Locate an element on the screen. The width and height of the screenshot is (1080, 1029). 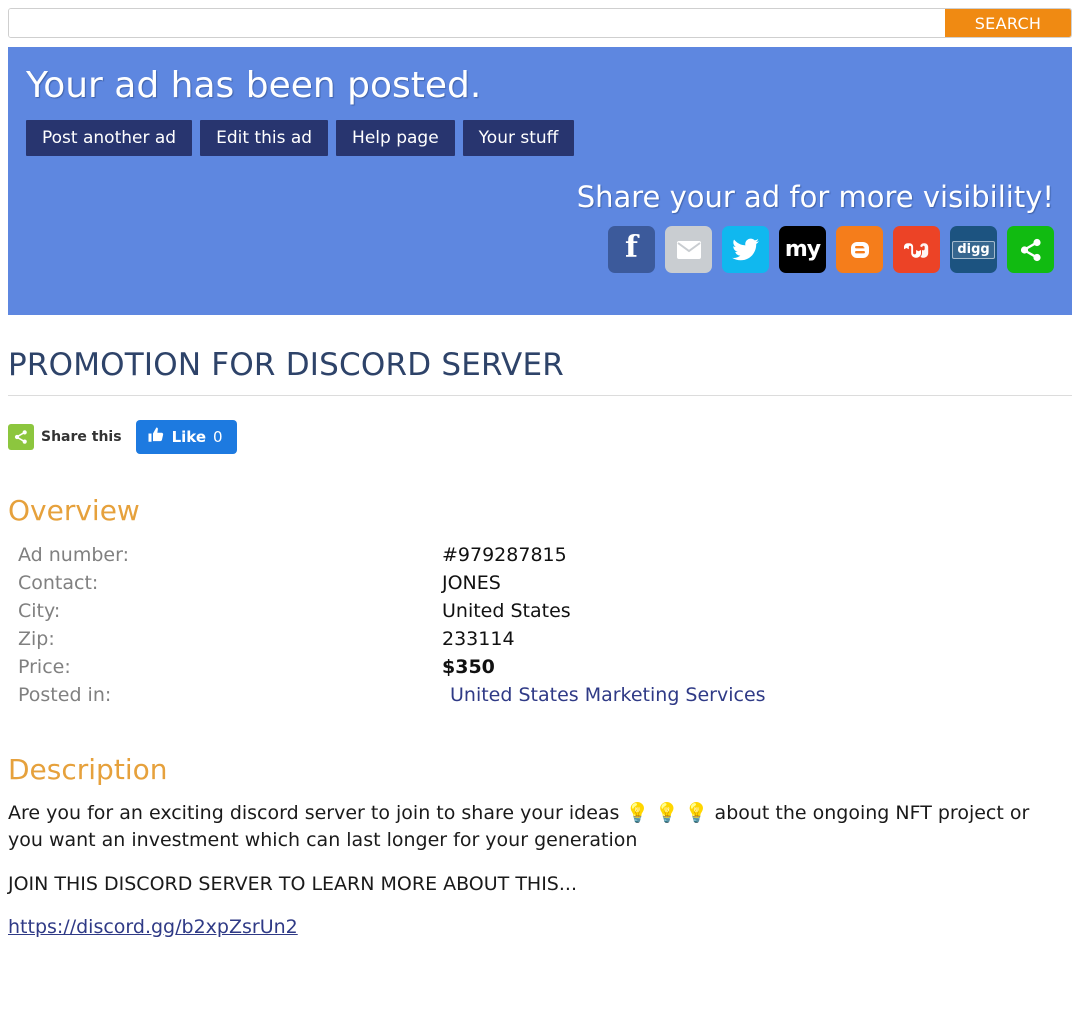
ad-number-label: Ad number: is located at coordinates (73, 555).